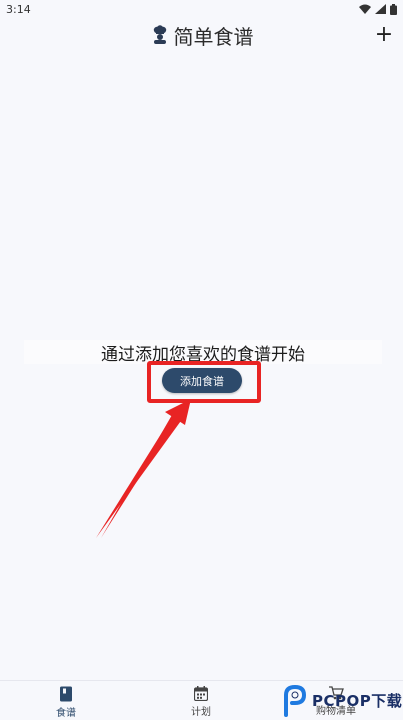  I want to click on wifi-icon, so click(365, 9).